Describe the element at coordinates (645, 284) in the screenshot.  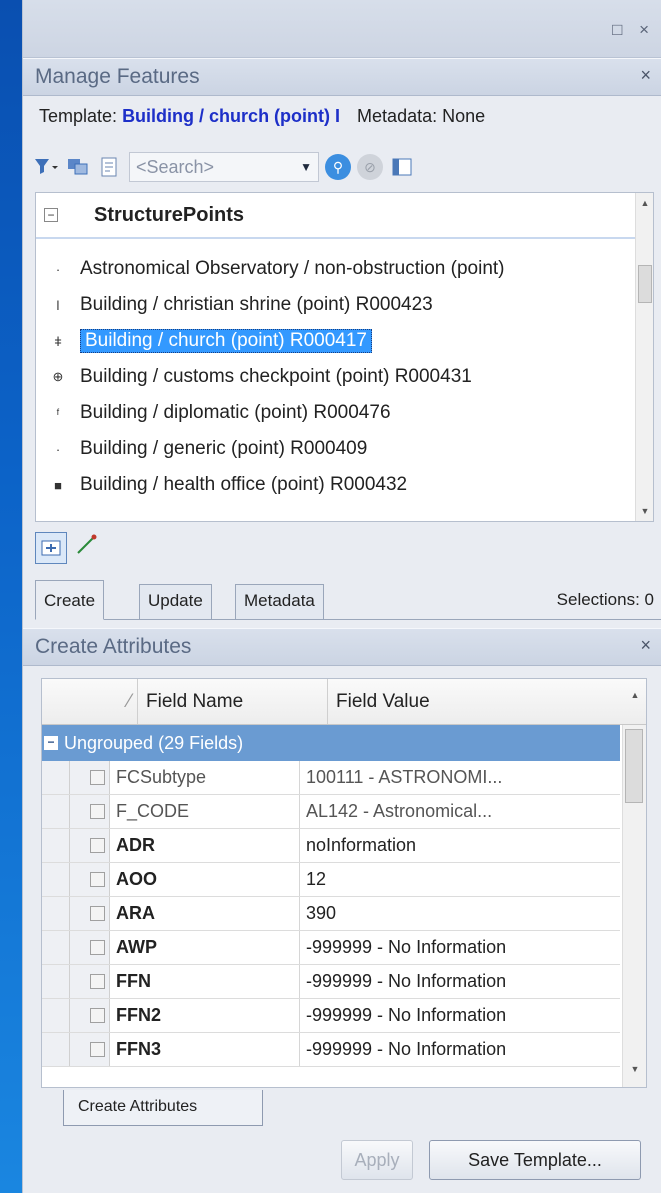
I see `scroll-thumb` at that location.